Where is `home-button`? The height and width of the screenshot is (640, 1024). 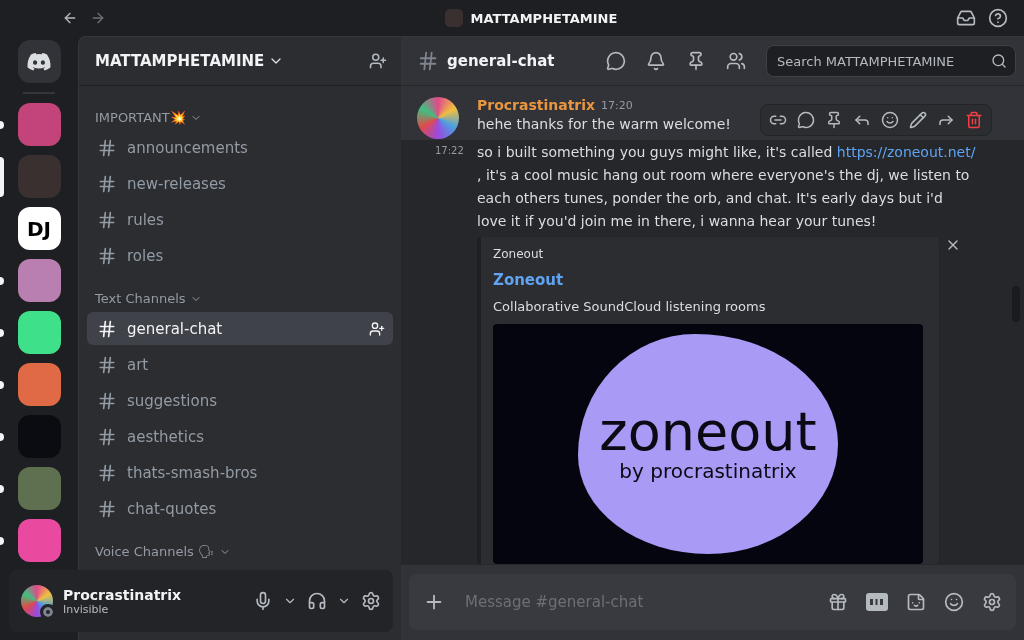
home-button is located at coordinates (39, 61).